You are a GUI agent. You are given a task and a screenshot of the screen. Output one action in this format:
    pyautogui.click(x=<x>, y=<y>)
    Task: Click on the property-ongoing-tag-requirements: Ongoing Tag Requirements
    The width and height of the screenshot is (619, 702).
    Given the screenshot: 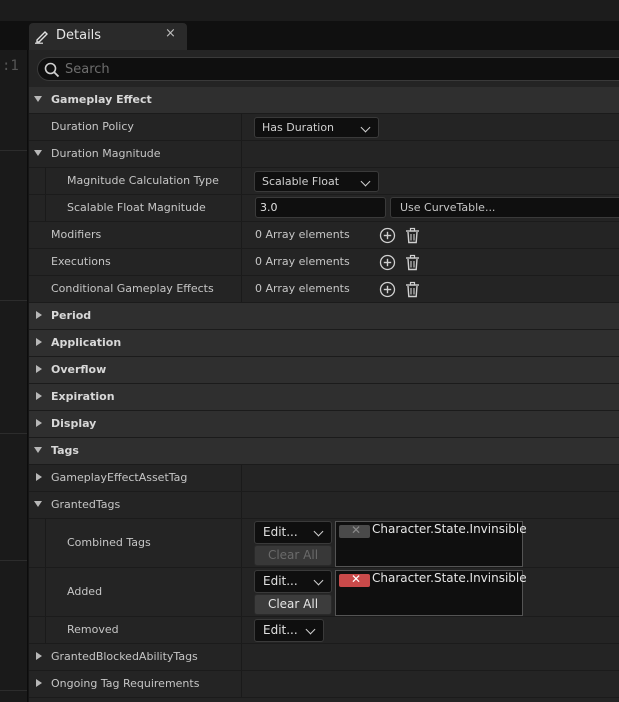 What is the action you would take?
    pyautogui.click(x=324, y=684)
    